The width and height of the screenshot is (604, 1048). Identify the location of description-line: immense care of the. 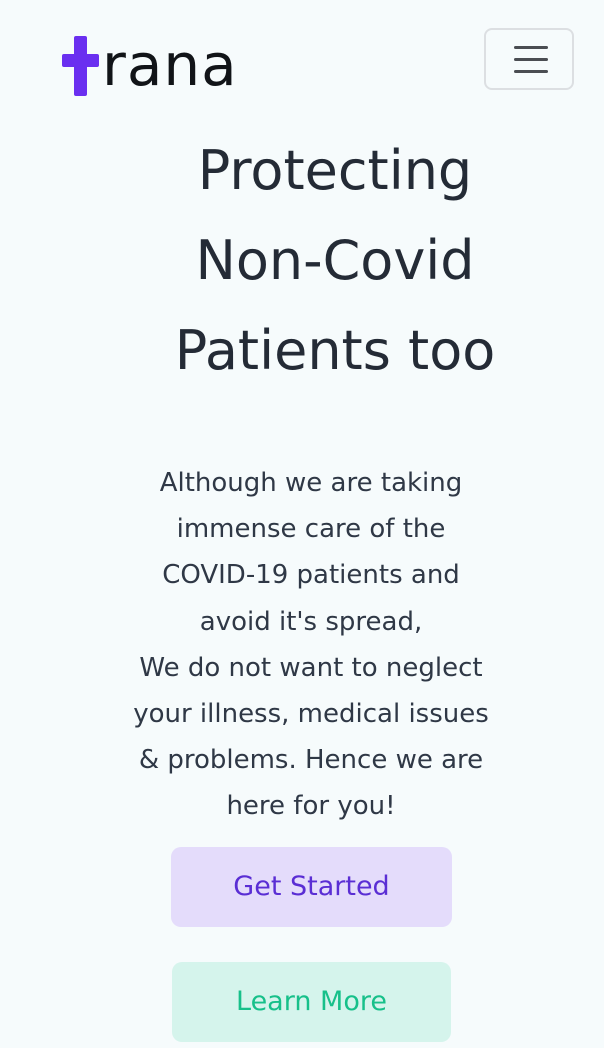
(311, 529).